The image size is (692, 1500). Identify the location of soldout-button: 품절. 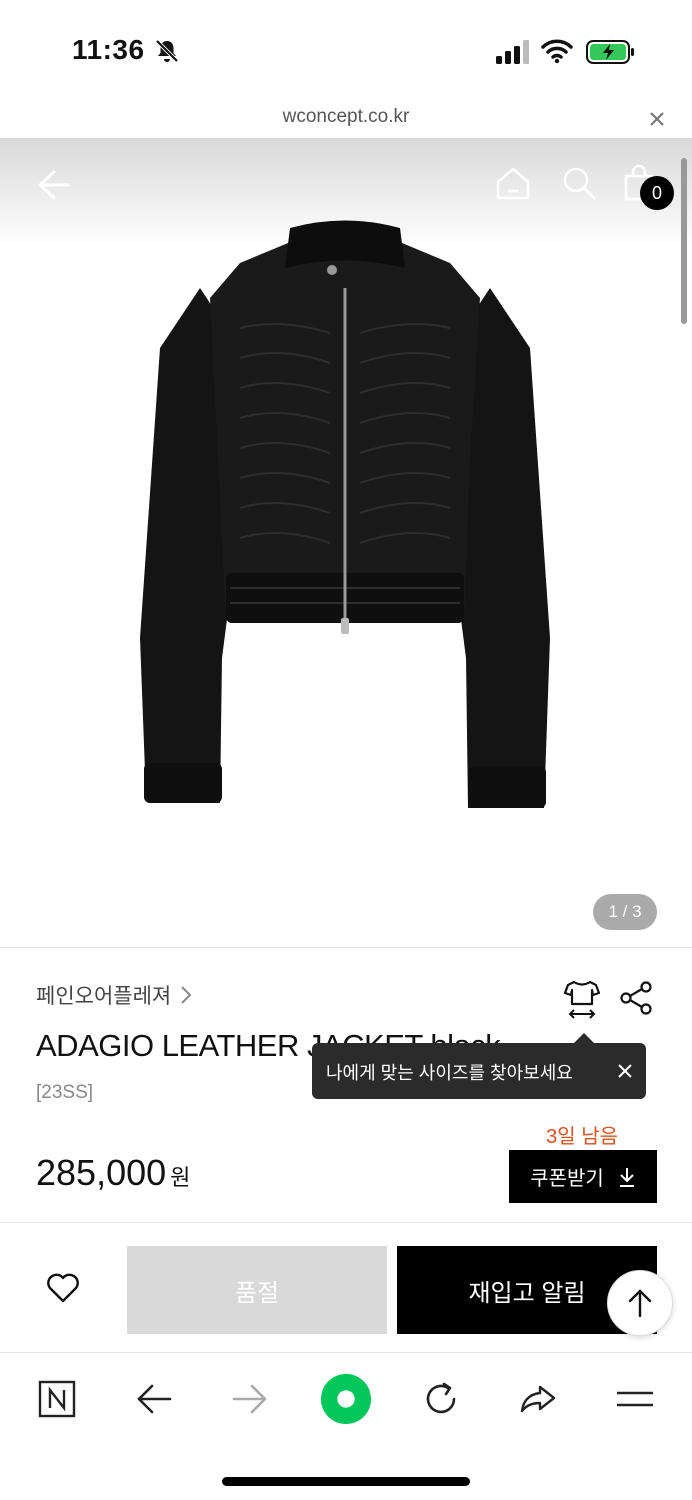
(257, 1290).